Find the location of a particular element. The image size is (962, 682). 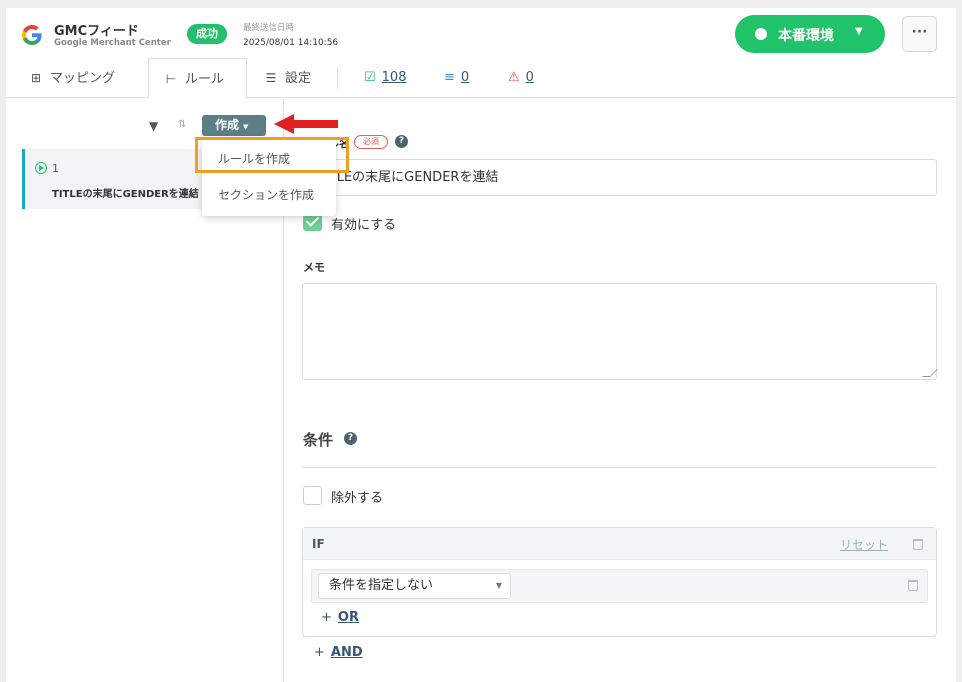

environment-button: 本番環境 ▼ is located at coordinates (810, 34).